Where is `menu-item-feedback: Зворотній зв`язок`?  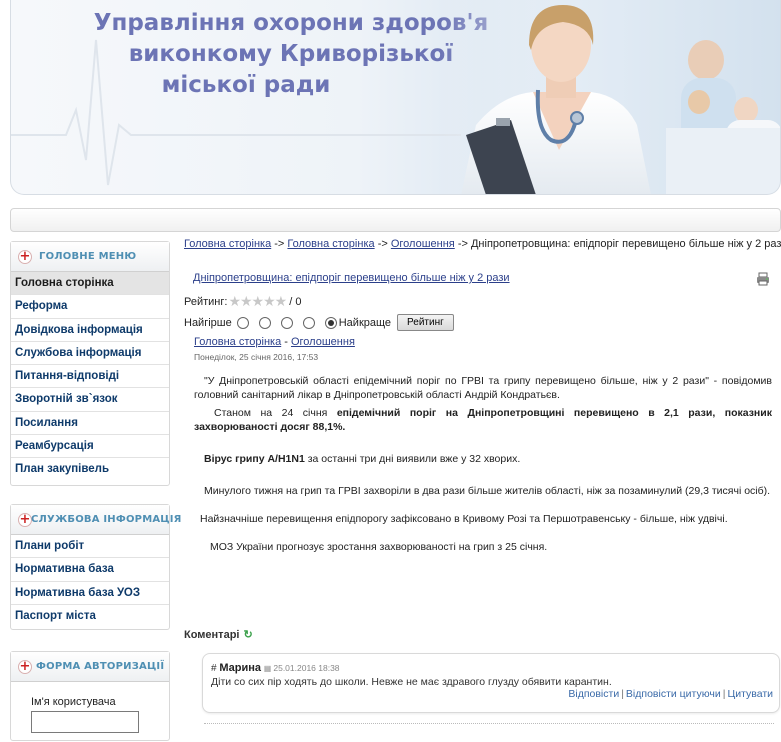
menu-item-feedback: Зворотній зв`язок is located at coordinates (90, 400).